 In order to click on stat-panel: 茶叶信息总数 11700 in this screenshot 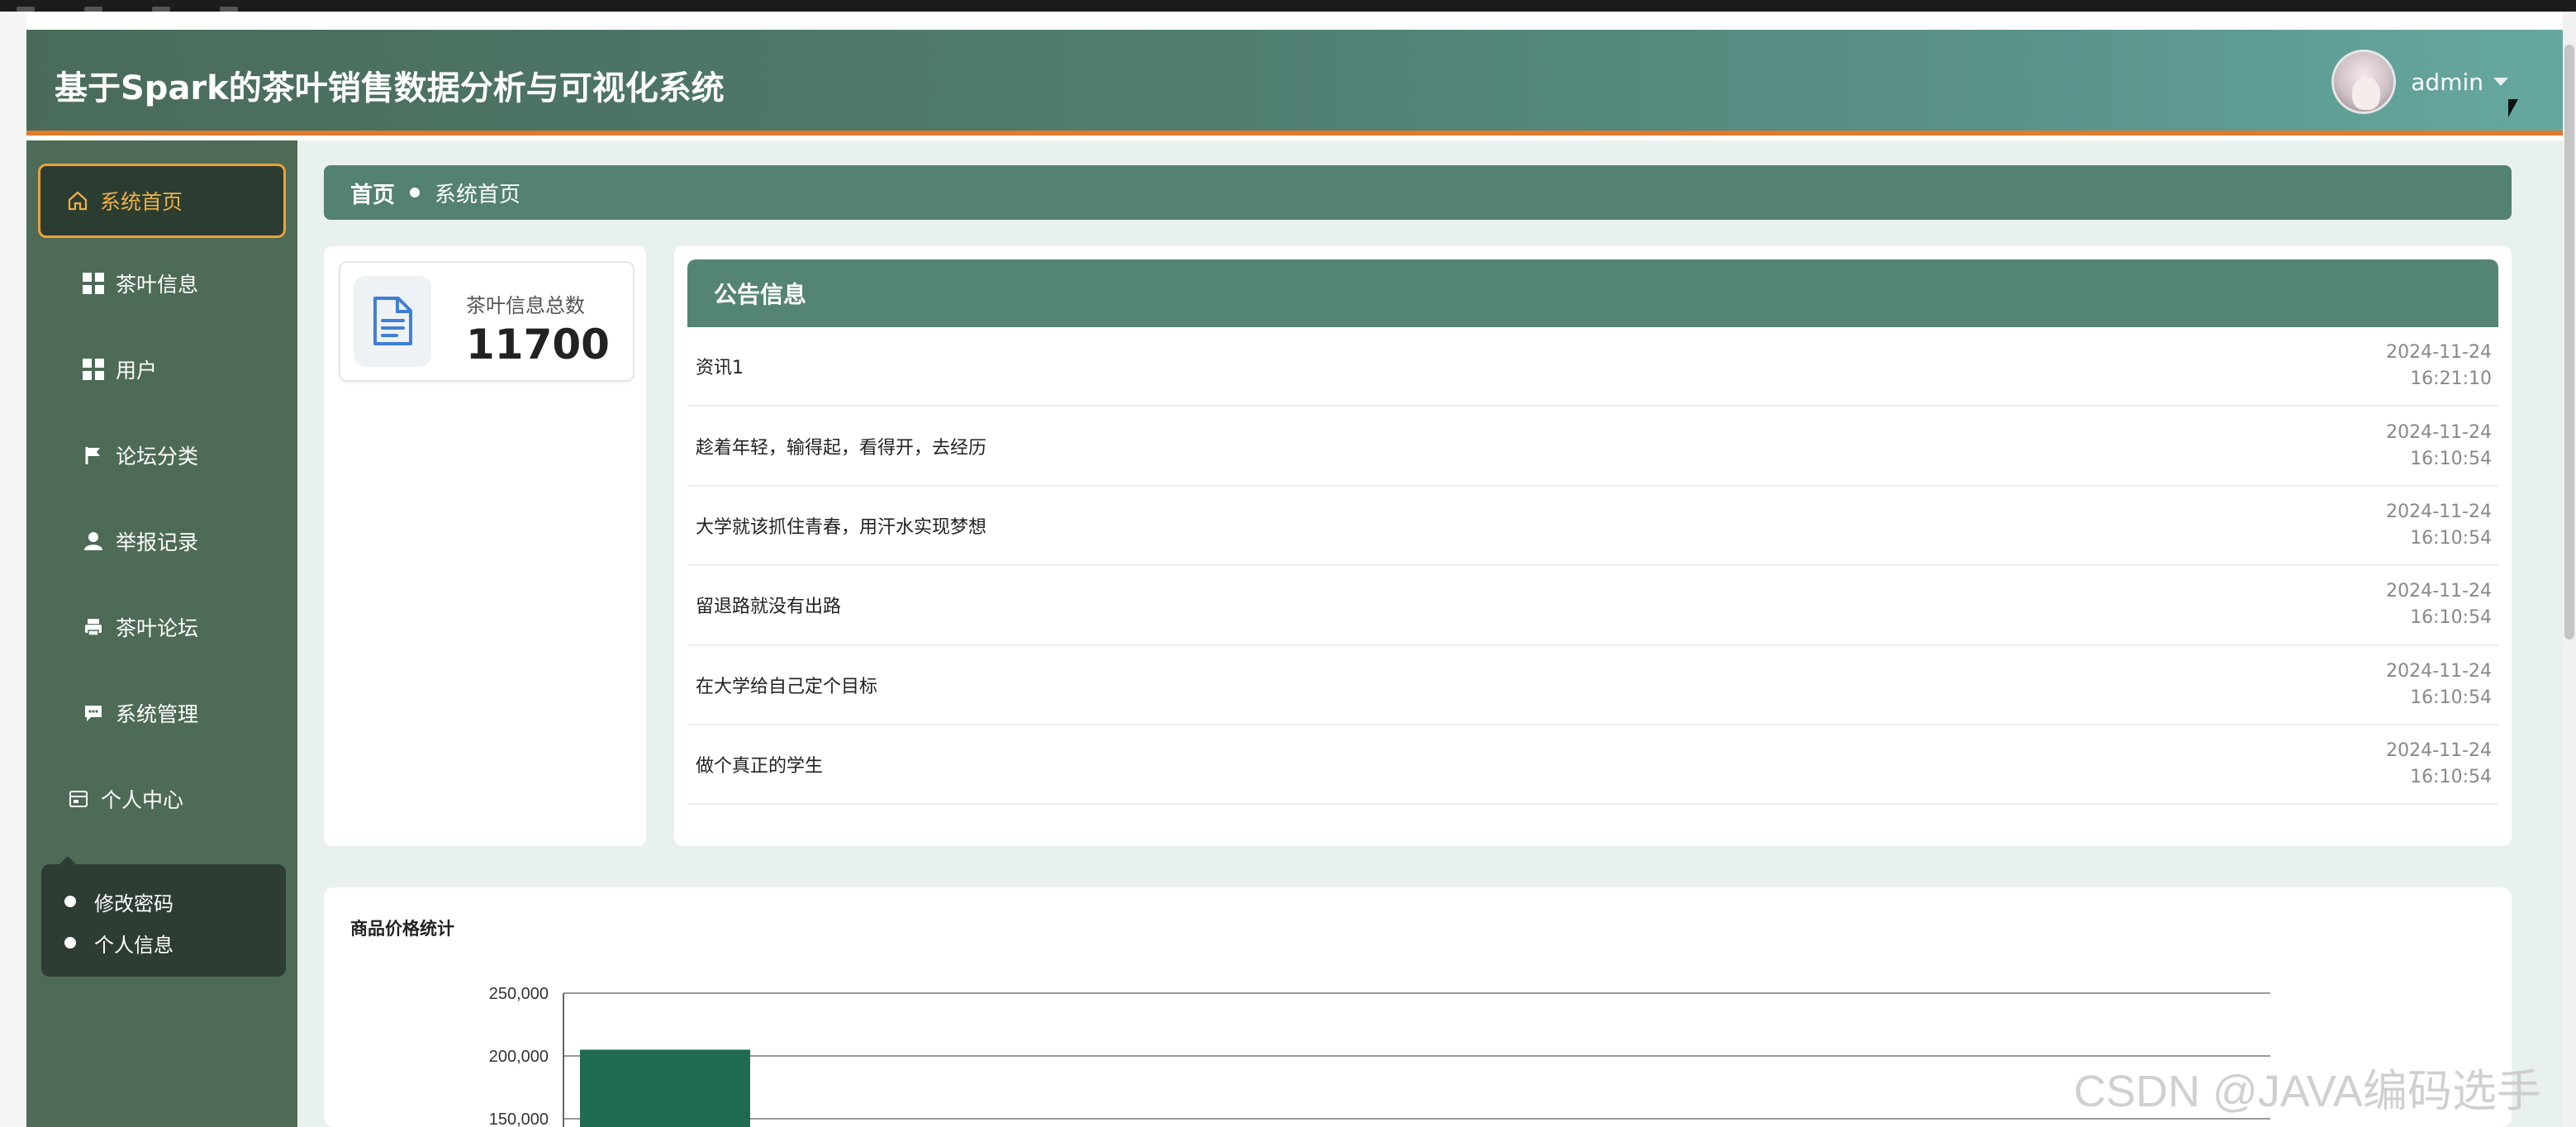, I will do `click(485, 546)`.